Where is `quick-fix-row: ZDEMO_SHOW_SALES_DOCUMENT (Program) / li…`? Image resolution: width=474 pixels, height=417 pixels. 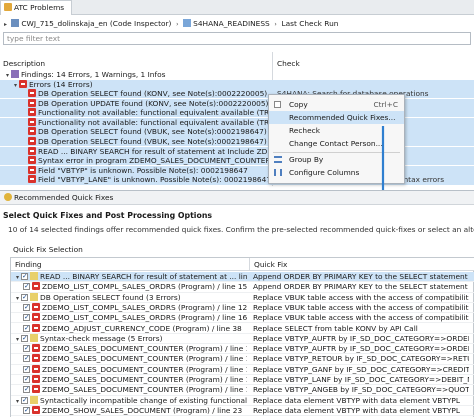
quick-fix-row: ZDEMO_SHOW_SALES_DOCUMENT (Program) / li… is located at coordinates (242, 411).